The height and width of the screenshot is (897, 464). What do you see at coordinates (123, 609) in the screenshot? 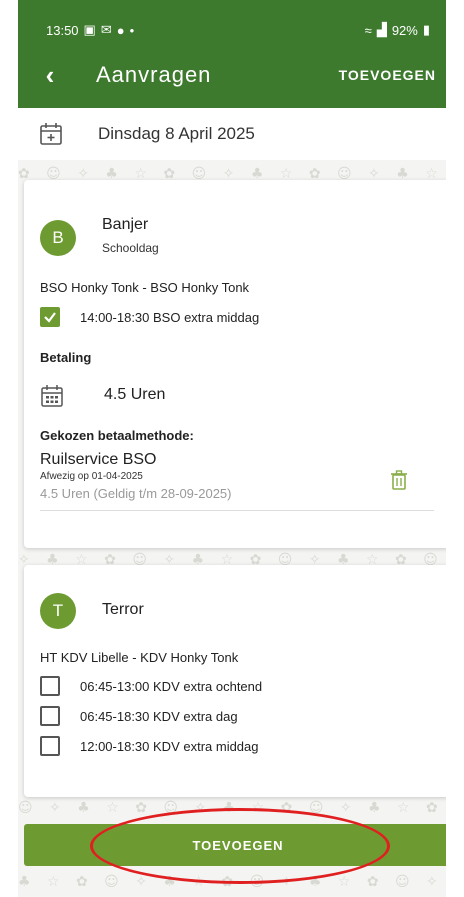
I see `child-name: Terror` at bounding box center [123, 609].